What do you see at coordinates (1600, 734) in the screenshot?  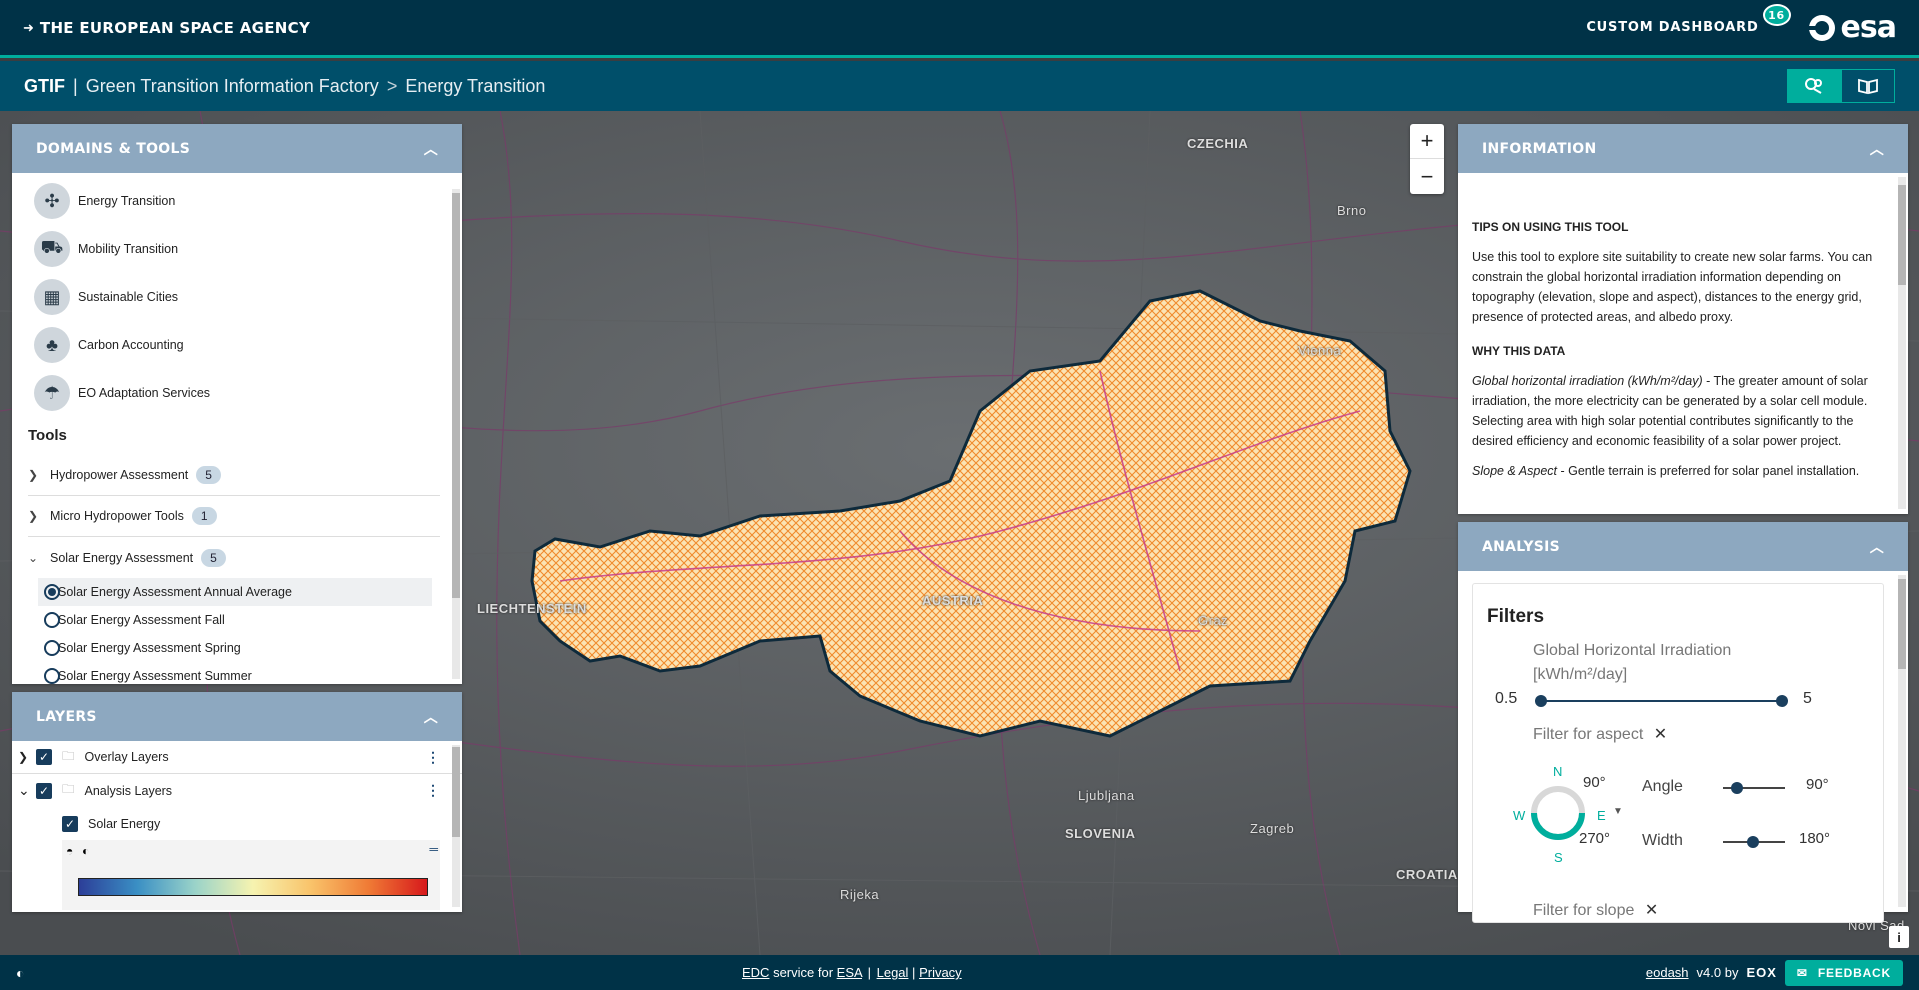 I see `aspect-filter-chip: Filter for aspect ✕` at bounding box center [1600, 734].